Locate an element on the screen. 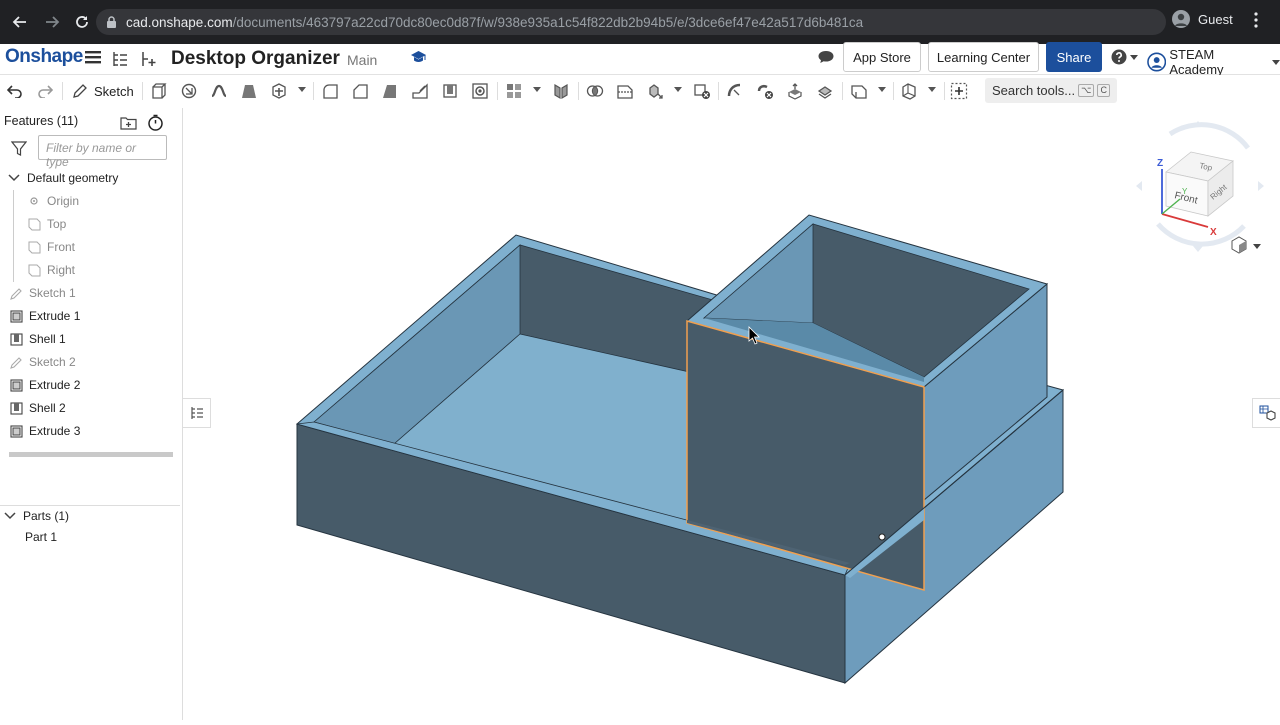 The height and width of the screenshot is (725, 1280). move-face-icon is located at coordinates (795, 91).